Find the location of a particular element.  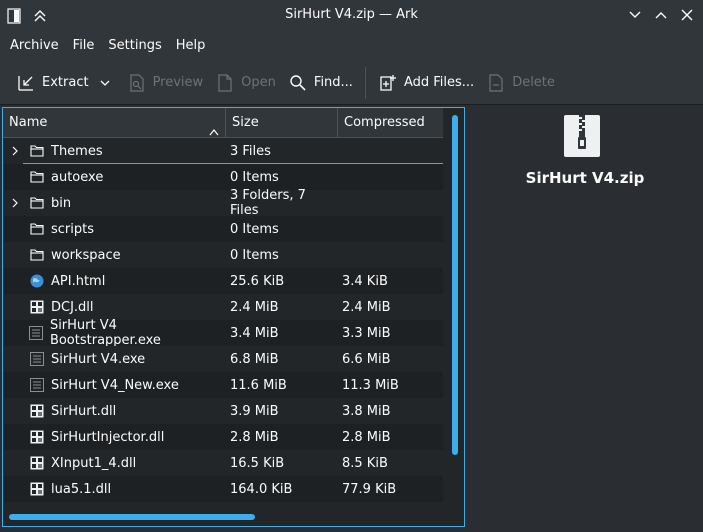

file-row: XInput1_4.dll 16.5 KiB 8.5 KiB is located at coordinates (223, 463).